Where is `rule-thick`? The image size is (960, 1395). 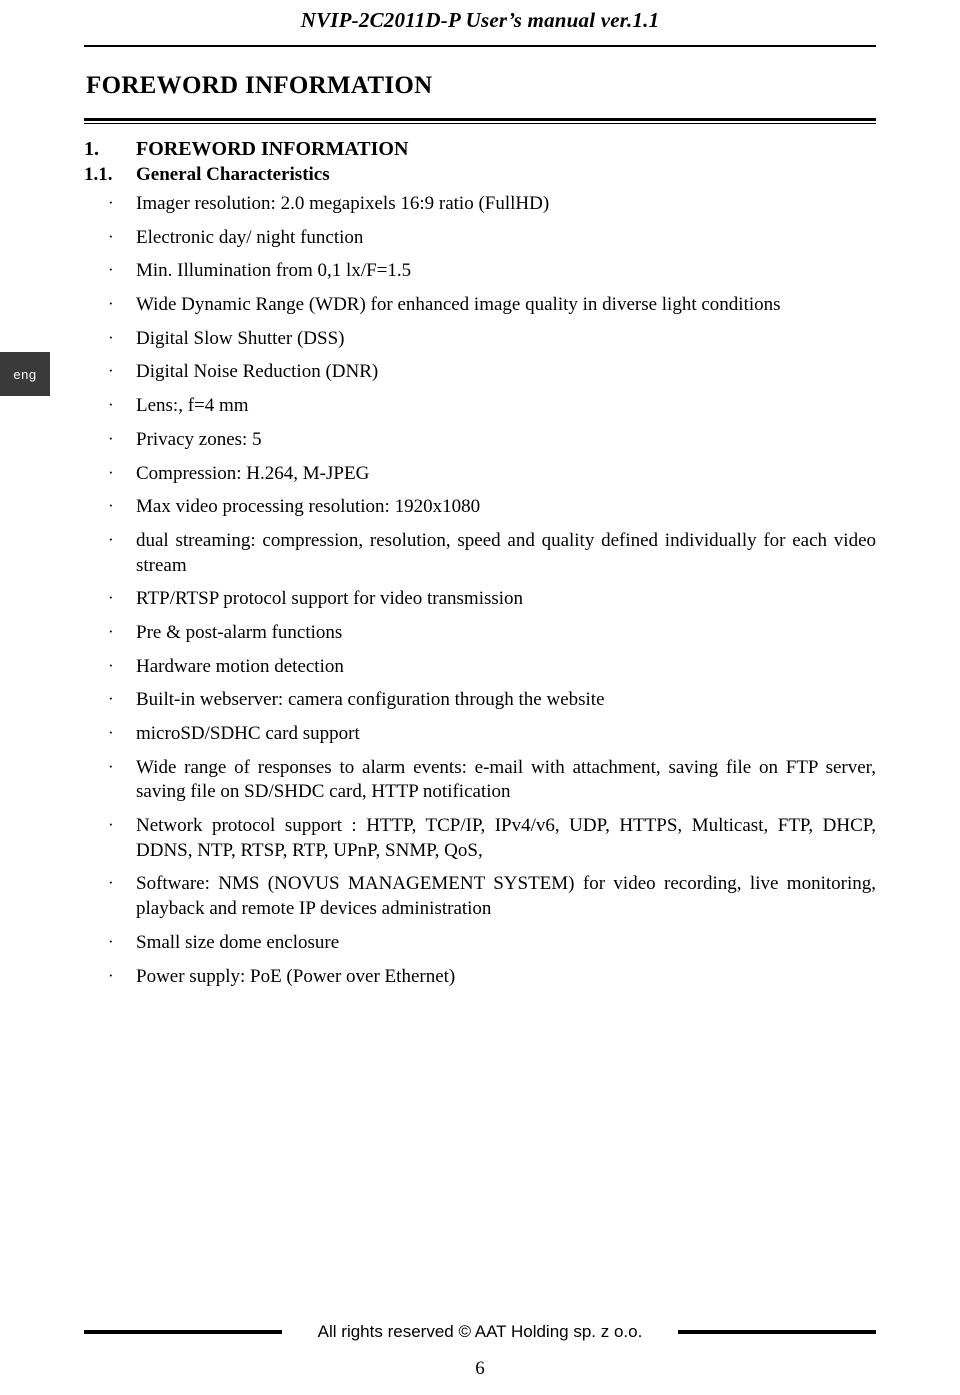
rule-thick is located at coordinates (480, 119).